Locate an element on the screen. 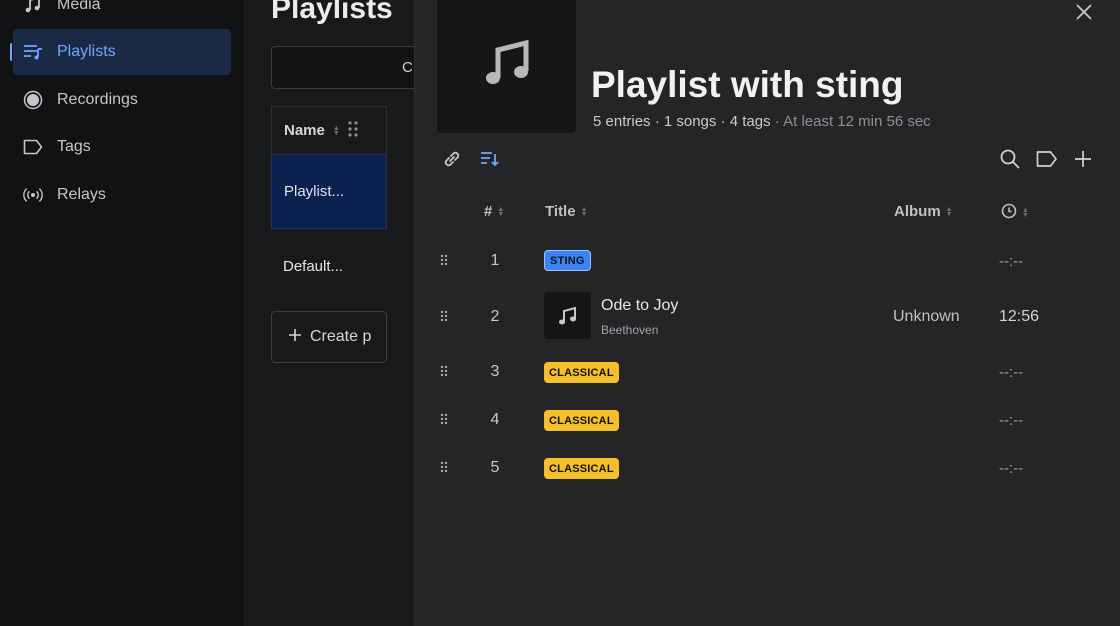 The height and width of the screenshot is (626, 1120). sidebar-item-recordings: Recordings is located at coordinates (122, 100).